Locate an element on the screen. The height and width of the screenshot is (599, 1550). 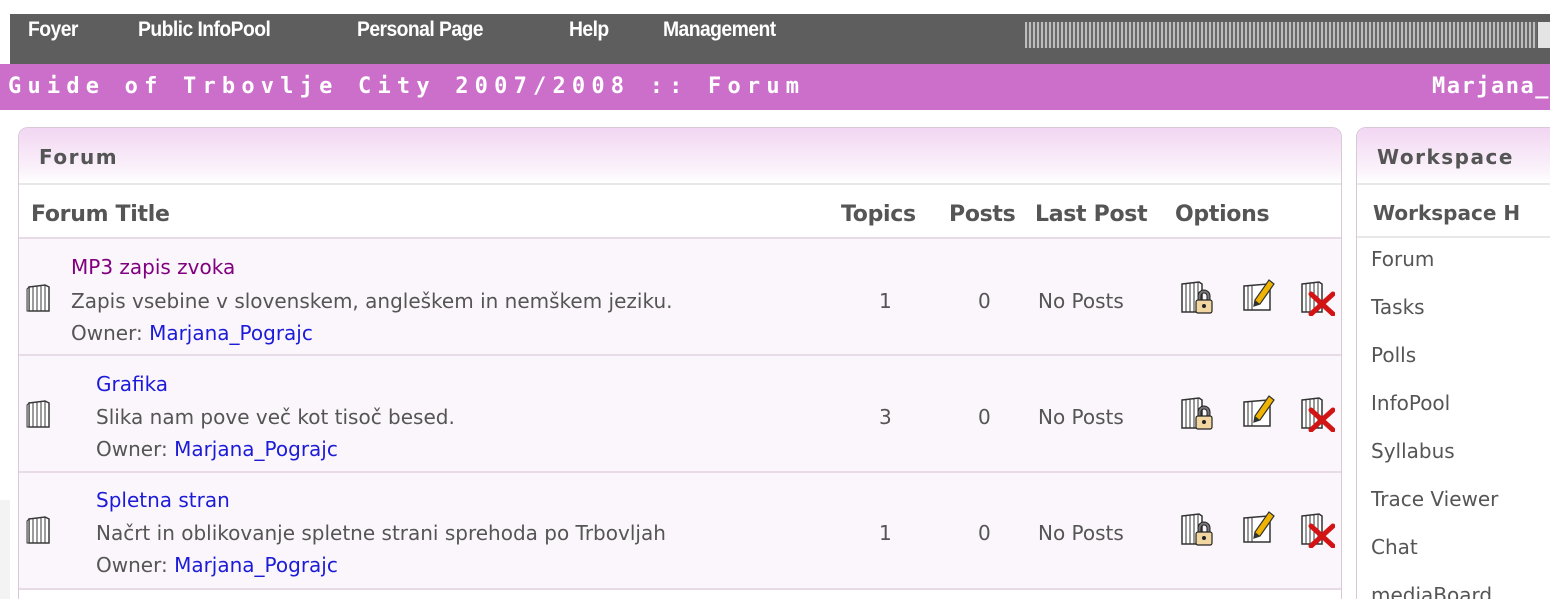
forum-title-link: Spletna stran is located at coordinates (163, 500).